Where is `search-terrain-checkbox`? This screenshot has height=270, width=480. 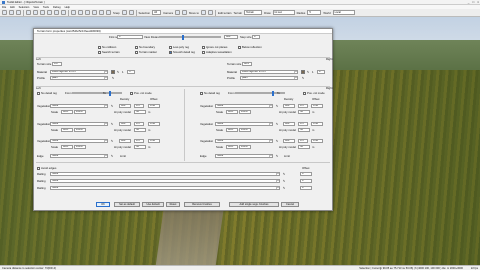 search-terrain-checkbox is located at coordinates (99, 52).